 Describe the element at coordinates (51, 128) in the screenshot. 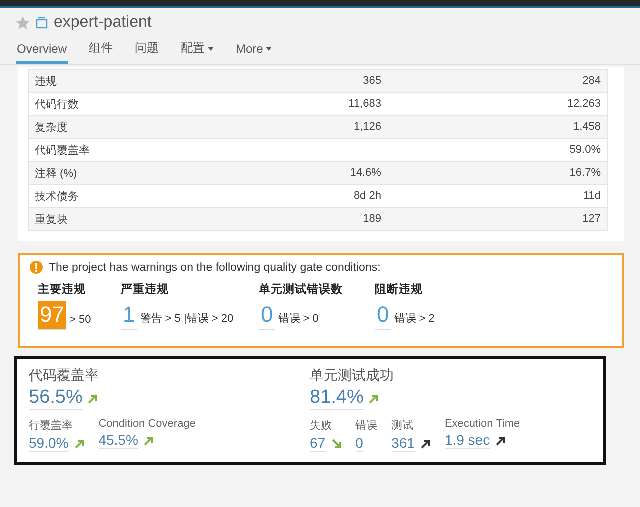

I see `table-cell: 复杂度` at that location.